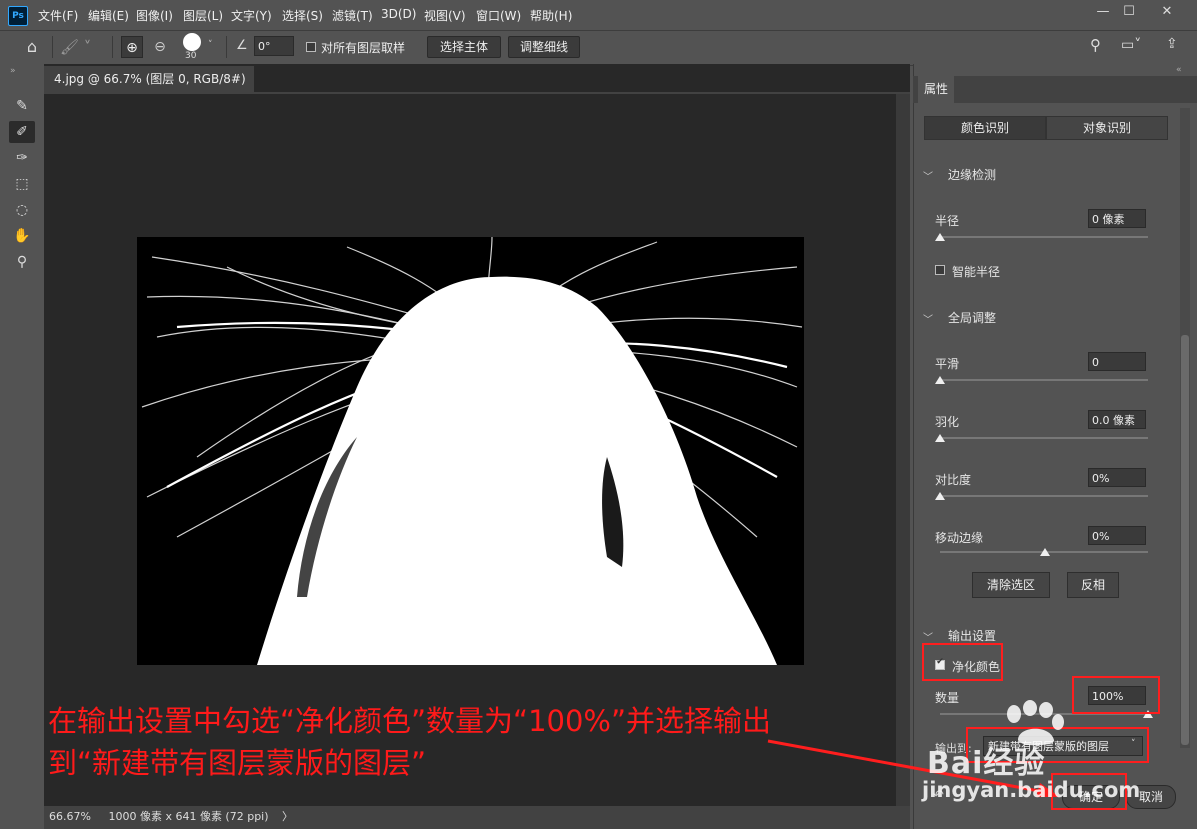 The image size is (1197, 829). I want to click on status-menu-arrow: 〉, so click(287, 816).